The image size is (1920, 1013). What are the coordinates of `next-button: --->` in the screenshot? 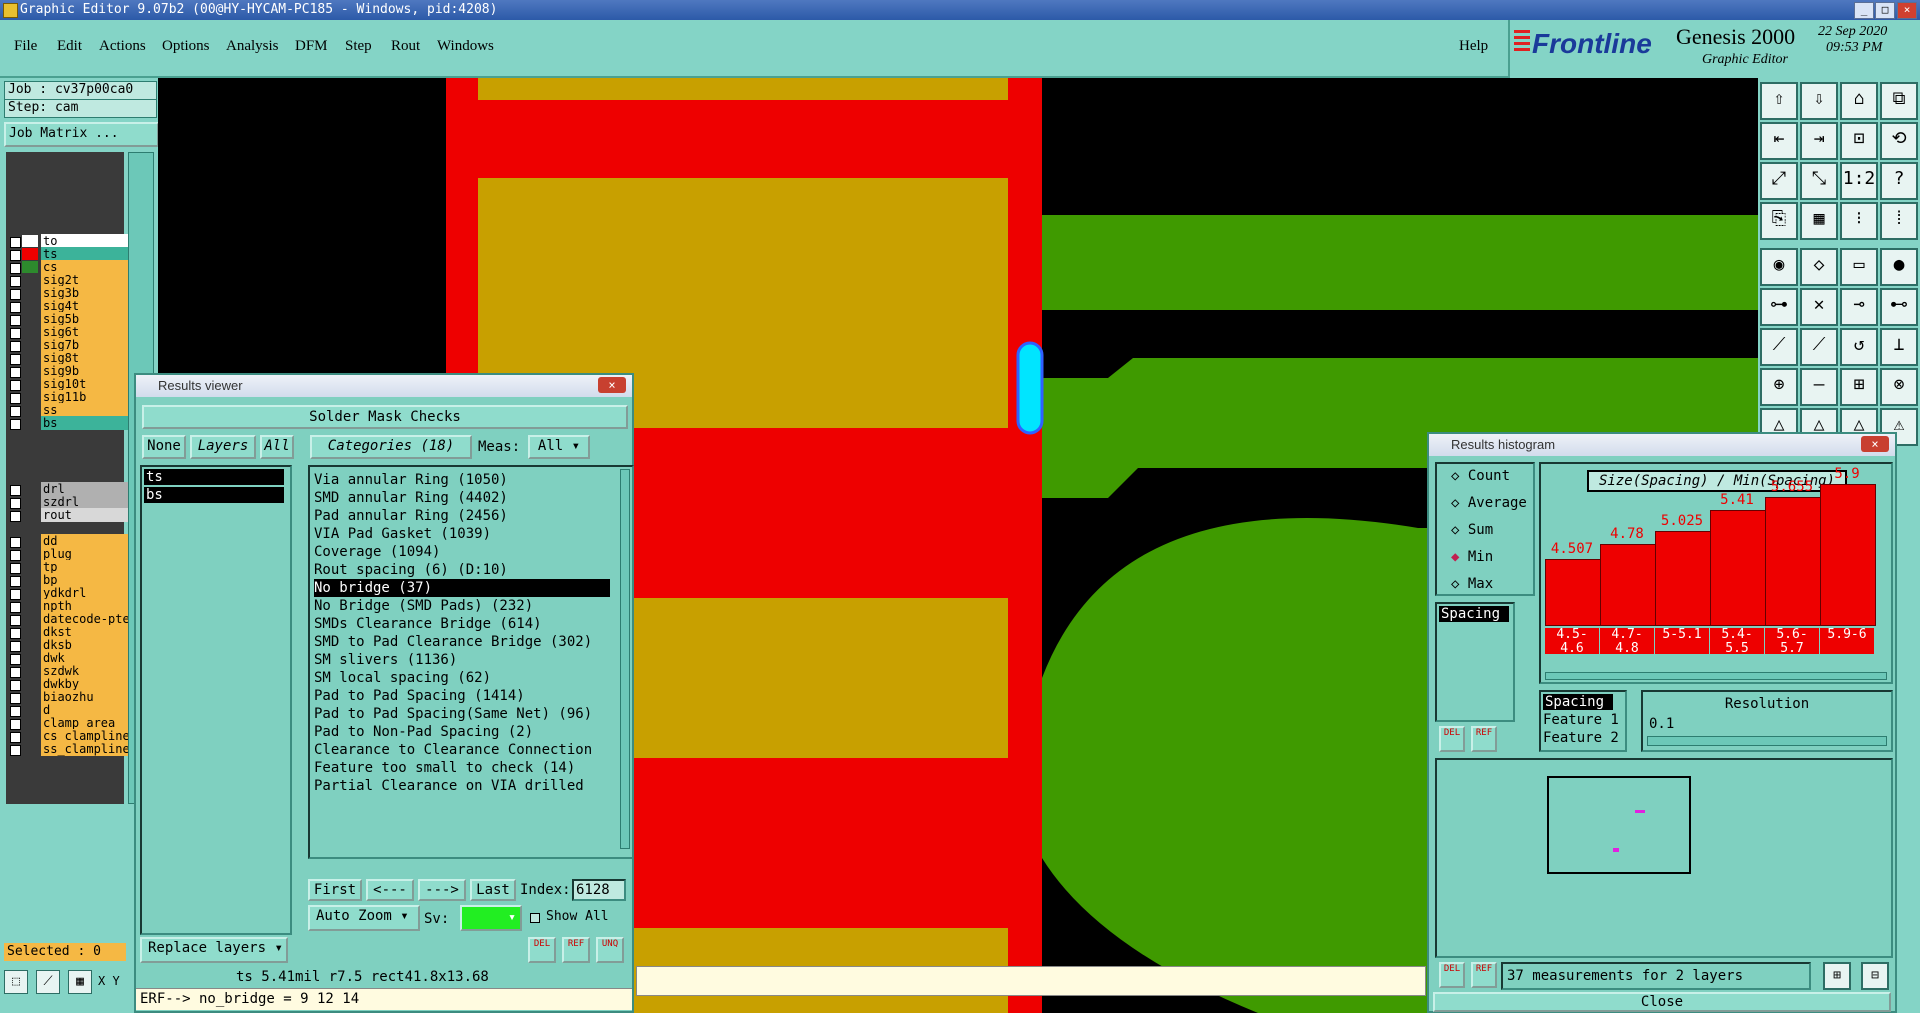 It's located at (442, 890).